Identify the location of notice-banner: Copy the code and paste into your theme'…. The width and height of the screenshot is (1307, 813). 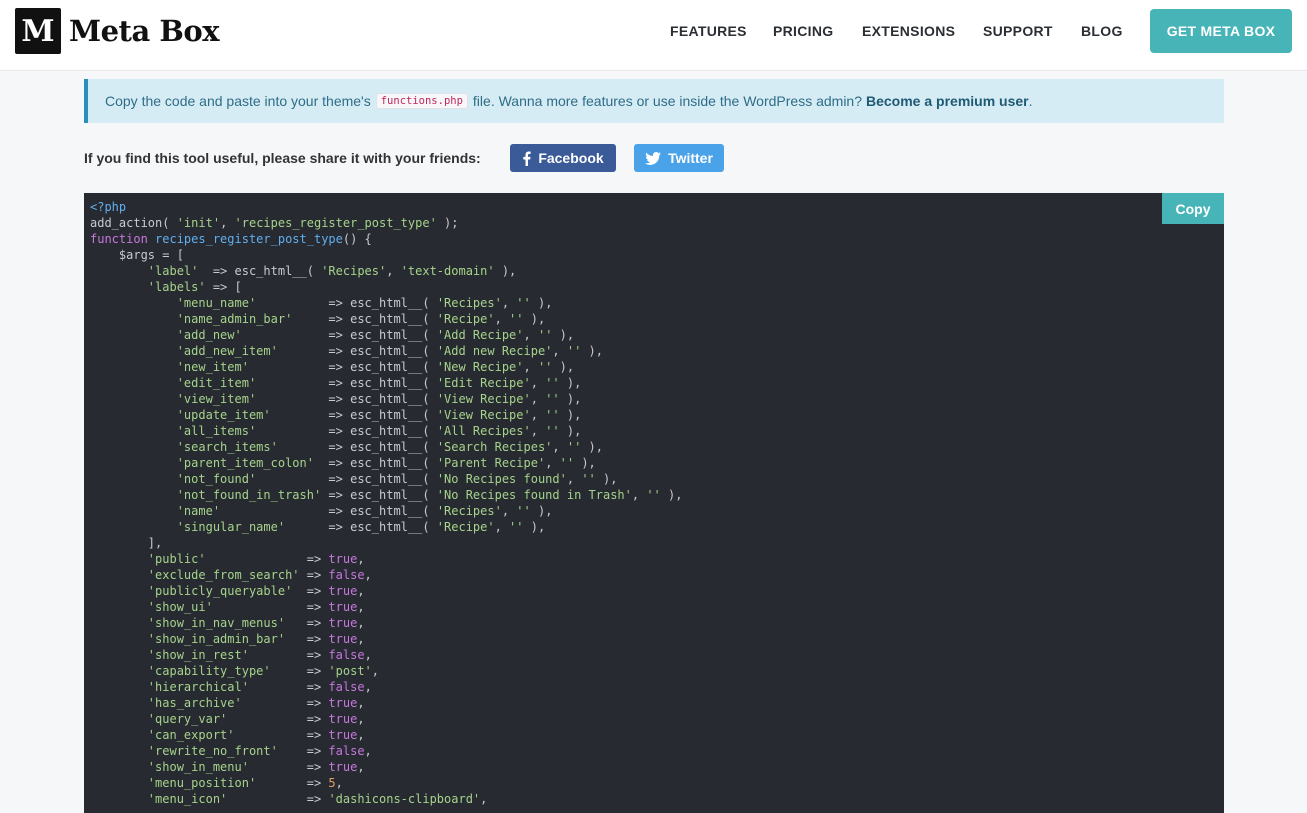
(654, 101).